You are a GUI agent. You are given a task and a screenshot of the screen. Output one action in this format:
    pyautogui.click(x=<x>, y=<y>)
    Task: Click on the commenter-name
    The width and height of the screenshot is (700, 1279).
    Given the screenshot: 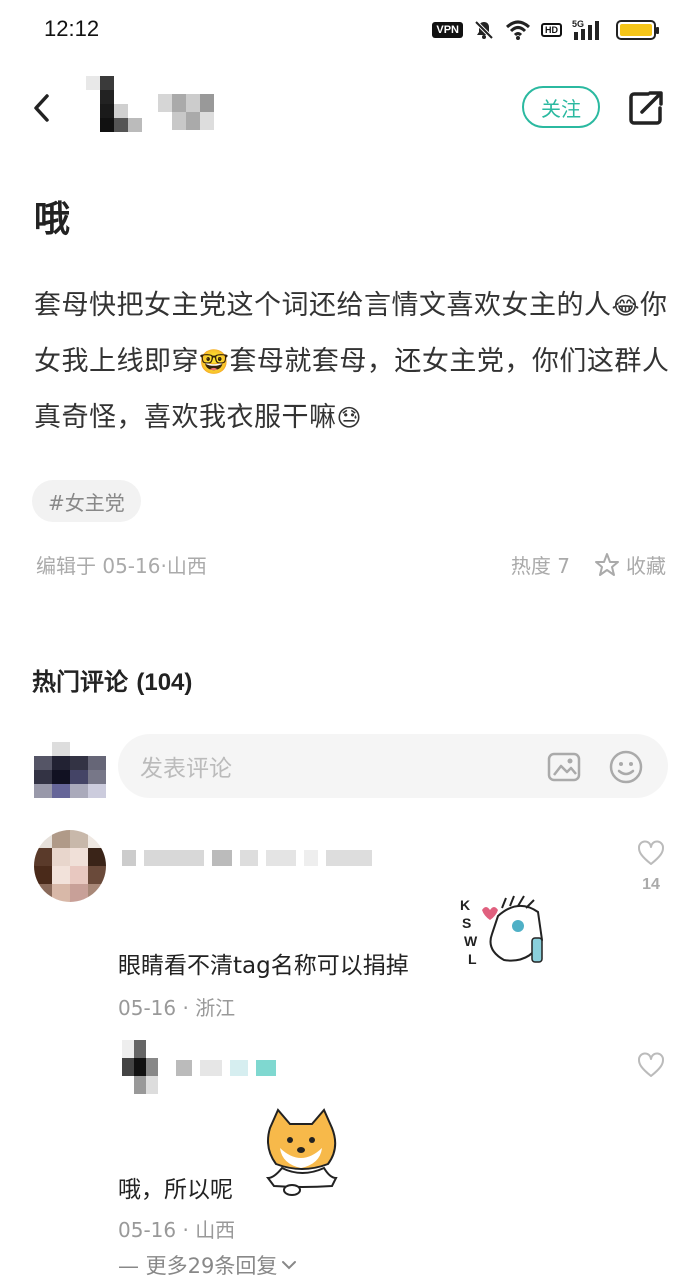 What is the action you would take?
    pyautogui.click(x=247, y=858)
    